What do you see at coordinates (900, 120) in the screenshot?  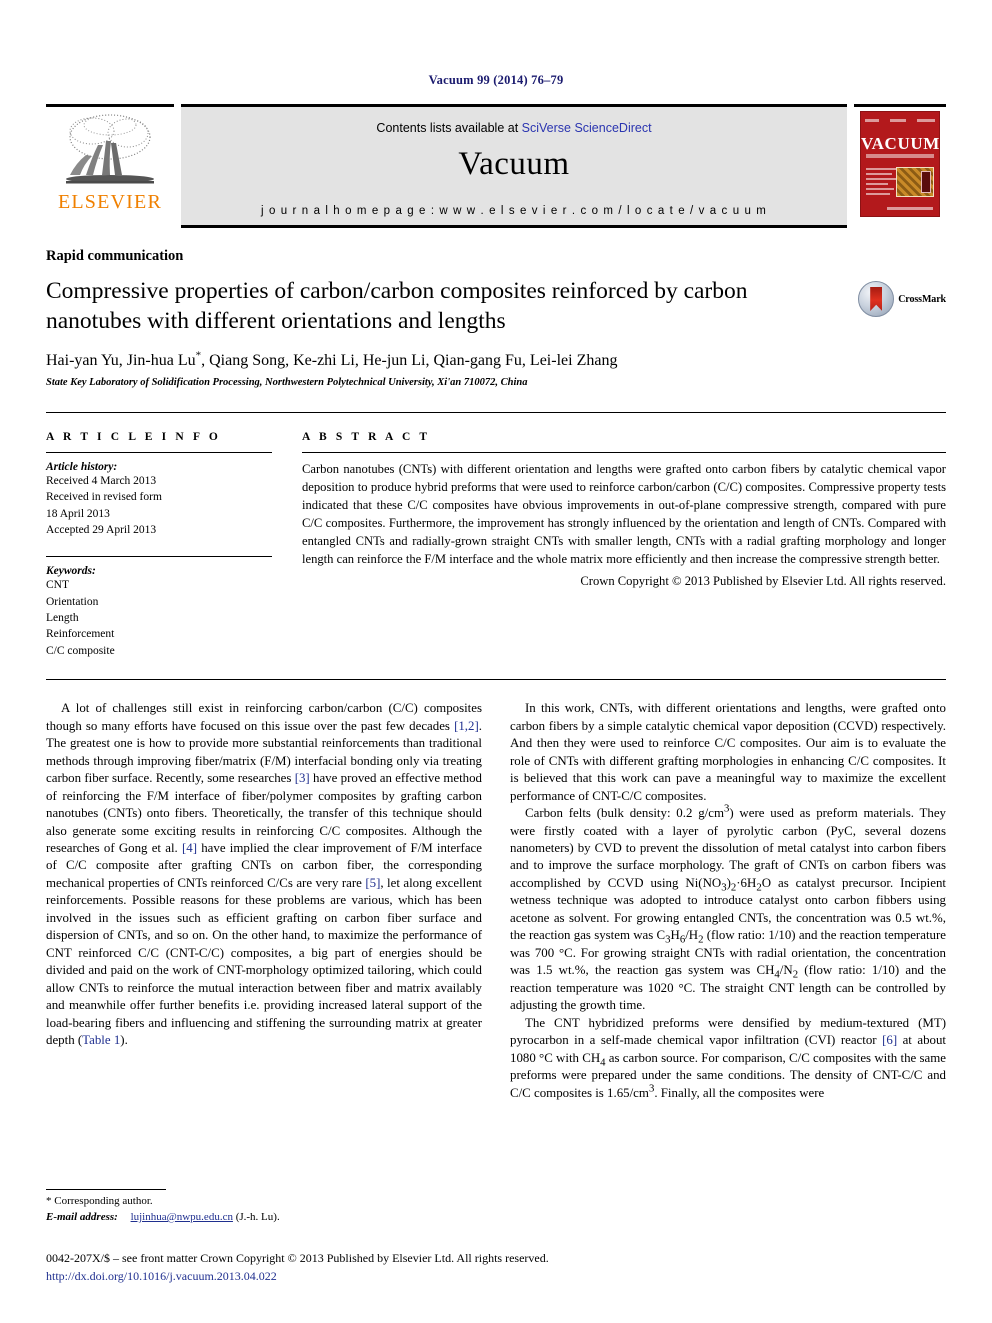 I see `cover-top-bar` at bounding box center [900, 120].